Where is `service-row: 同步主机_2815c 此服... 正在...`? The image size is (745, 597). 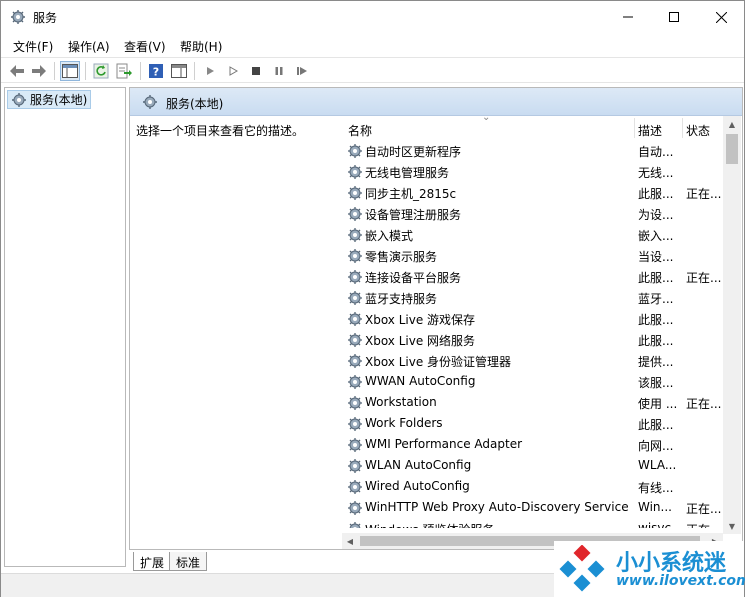 service-row: 同步主机_2815c 此服... 正在... is located at coordinates (533, 192).